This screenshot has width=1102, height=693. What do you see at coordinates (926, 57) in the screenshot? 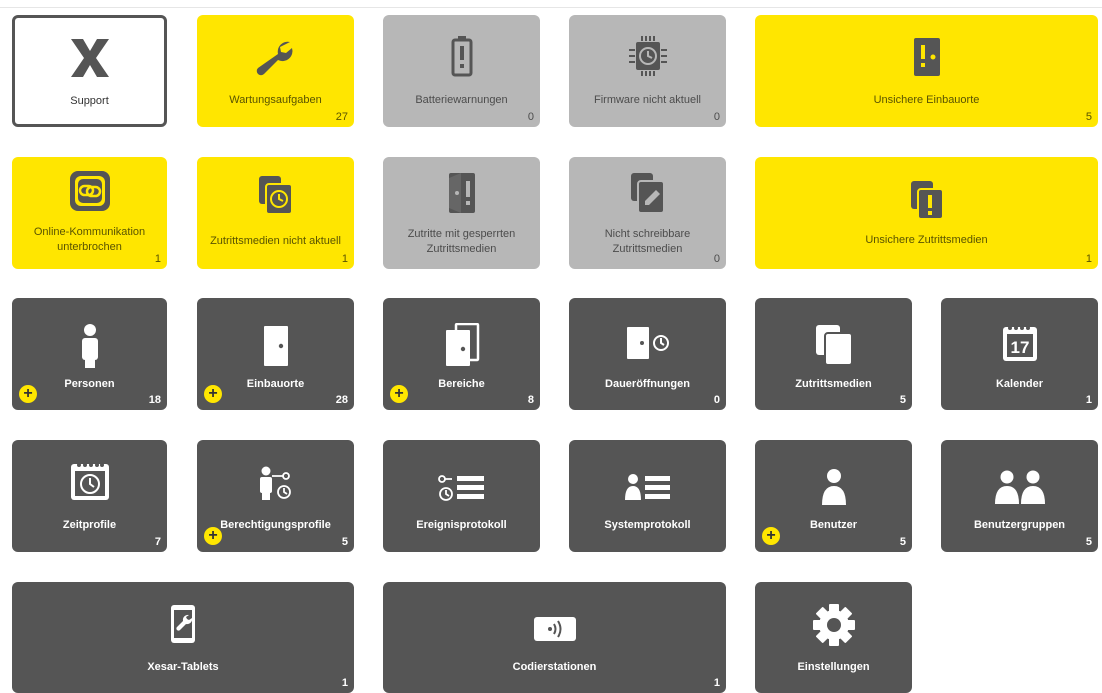
I see `door-warning-icon` at bounding box center [926, 57].